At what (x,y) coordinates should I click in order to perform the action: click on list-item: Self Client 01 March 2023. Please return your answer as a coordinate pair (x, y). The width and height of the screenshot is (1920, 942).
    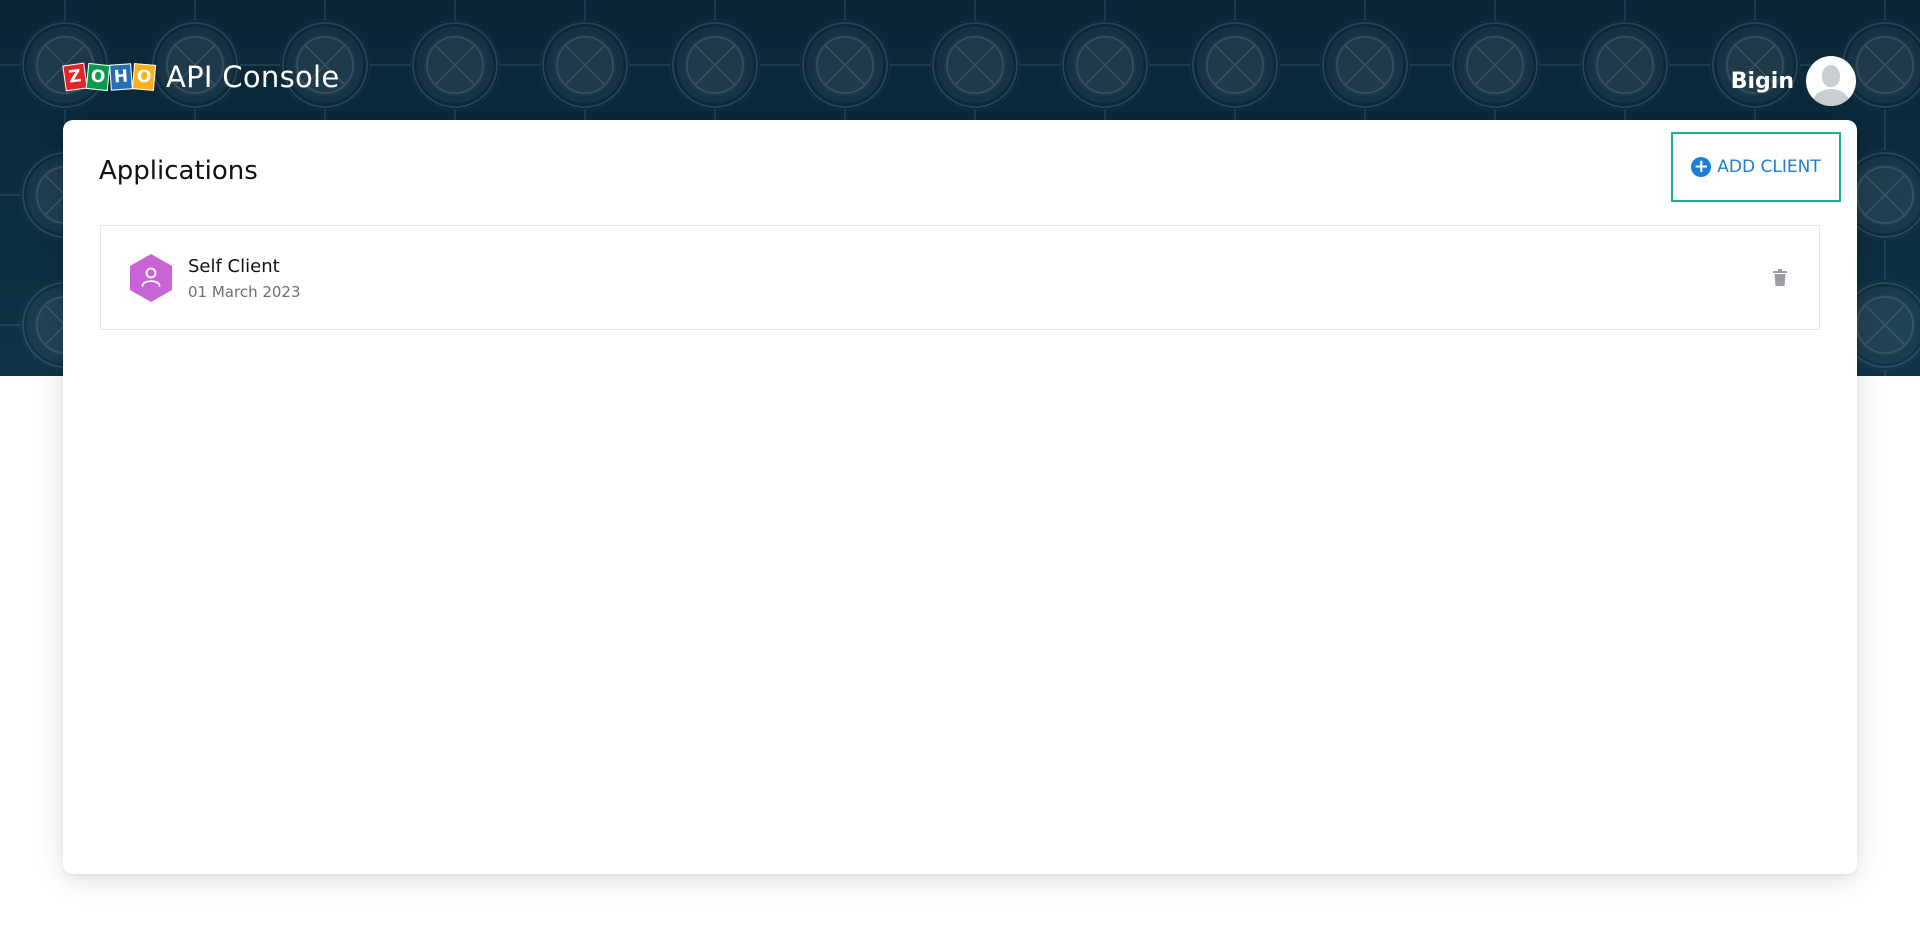
    Looking at the image, I should click on (960, 277).